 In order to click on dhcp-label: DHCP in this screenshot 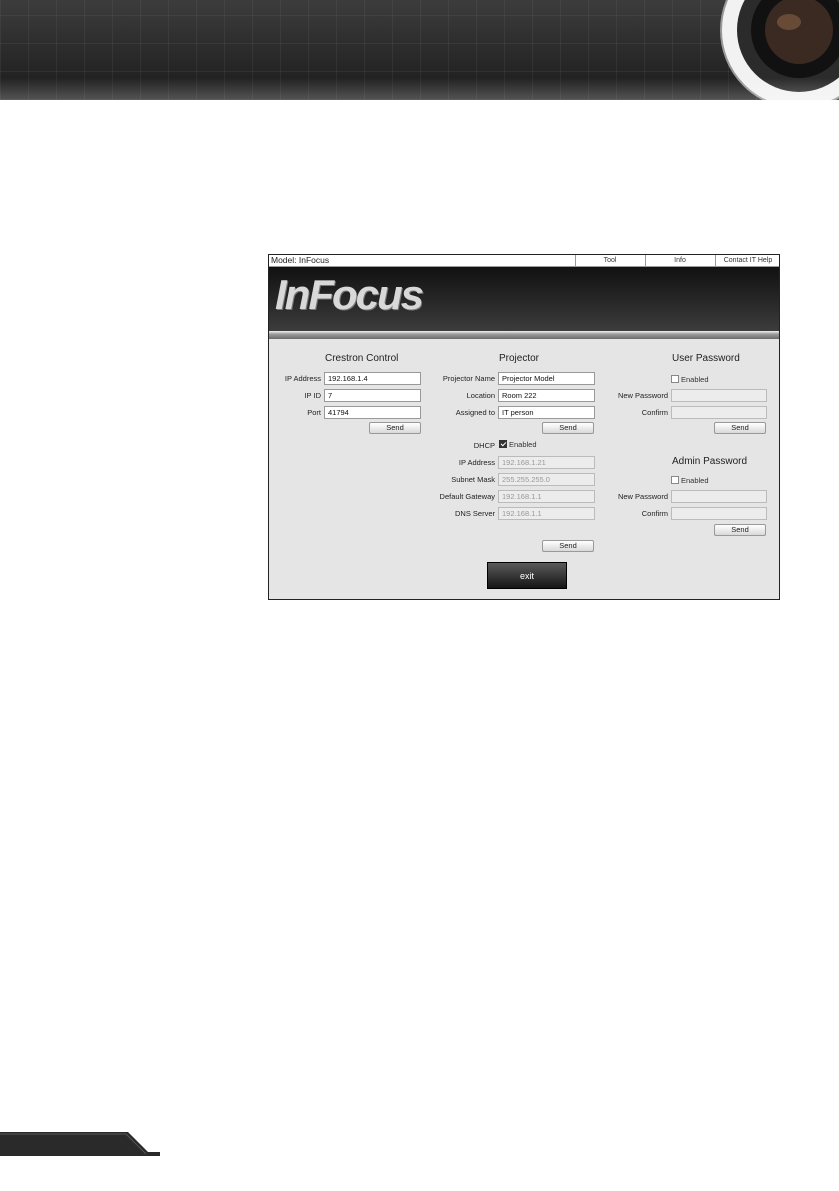, I will do `click(484, 445)`.